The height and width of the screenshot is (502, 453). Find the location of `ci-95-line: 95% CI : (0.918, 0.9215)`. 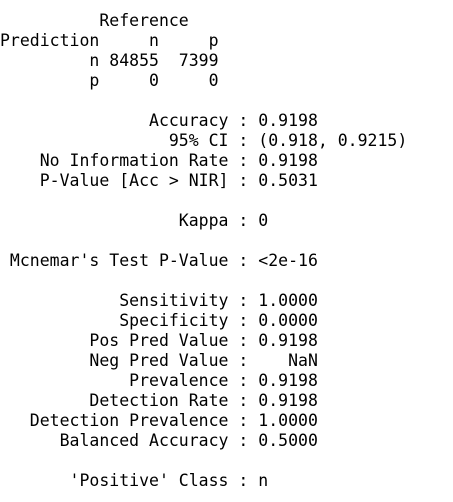

ci-95-line: 95% CI : (0.918, 0.9215) is located at coordinates (204, 140).